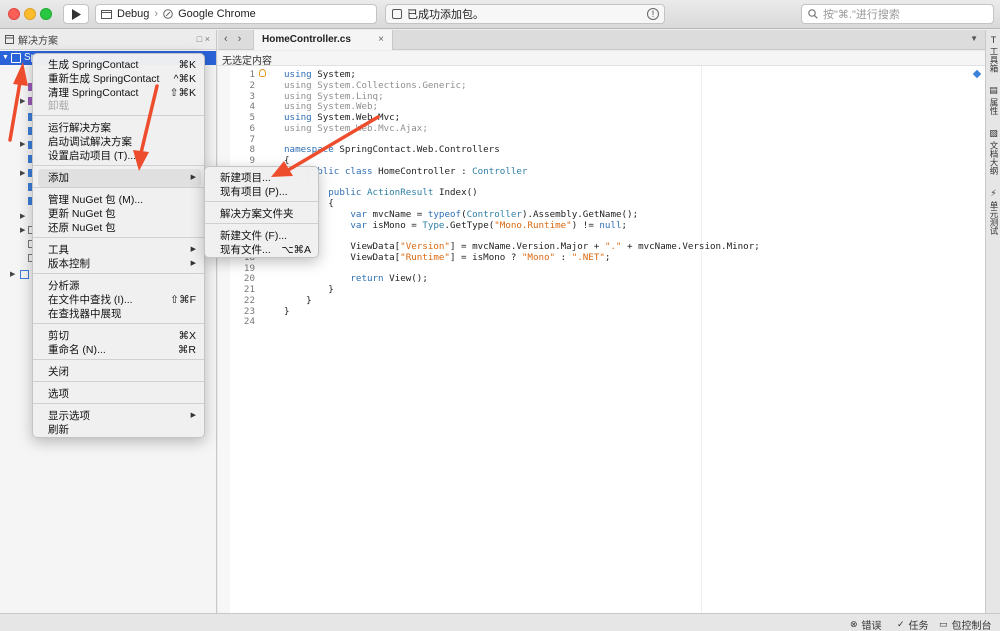  What do you see at coordinates (69, 264) in the screenshot?
I see `menu-item: 版本控制` at bounding box center [69, 264].